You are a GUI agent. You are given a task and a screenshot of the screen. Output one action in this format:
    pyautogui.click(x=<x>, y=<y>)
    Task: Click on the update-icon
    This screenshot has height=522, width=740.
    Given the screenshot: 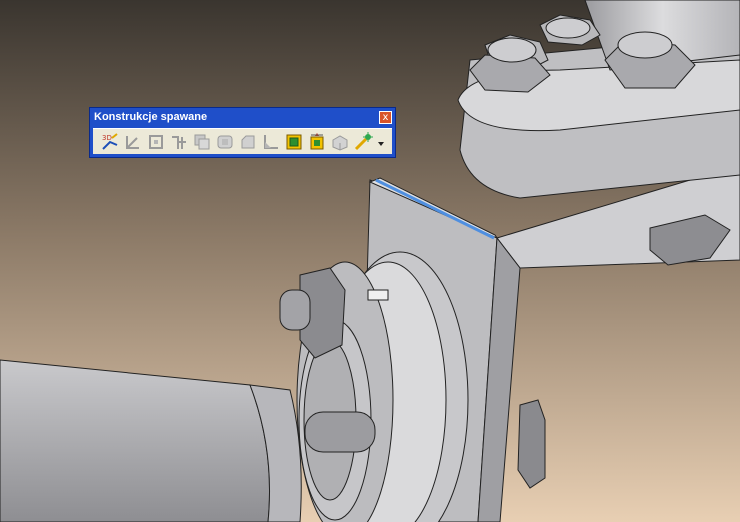 What is the action you would take?
    pyautogui.click(x=363, y=141)
    